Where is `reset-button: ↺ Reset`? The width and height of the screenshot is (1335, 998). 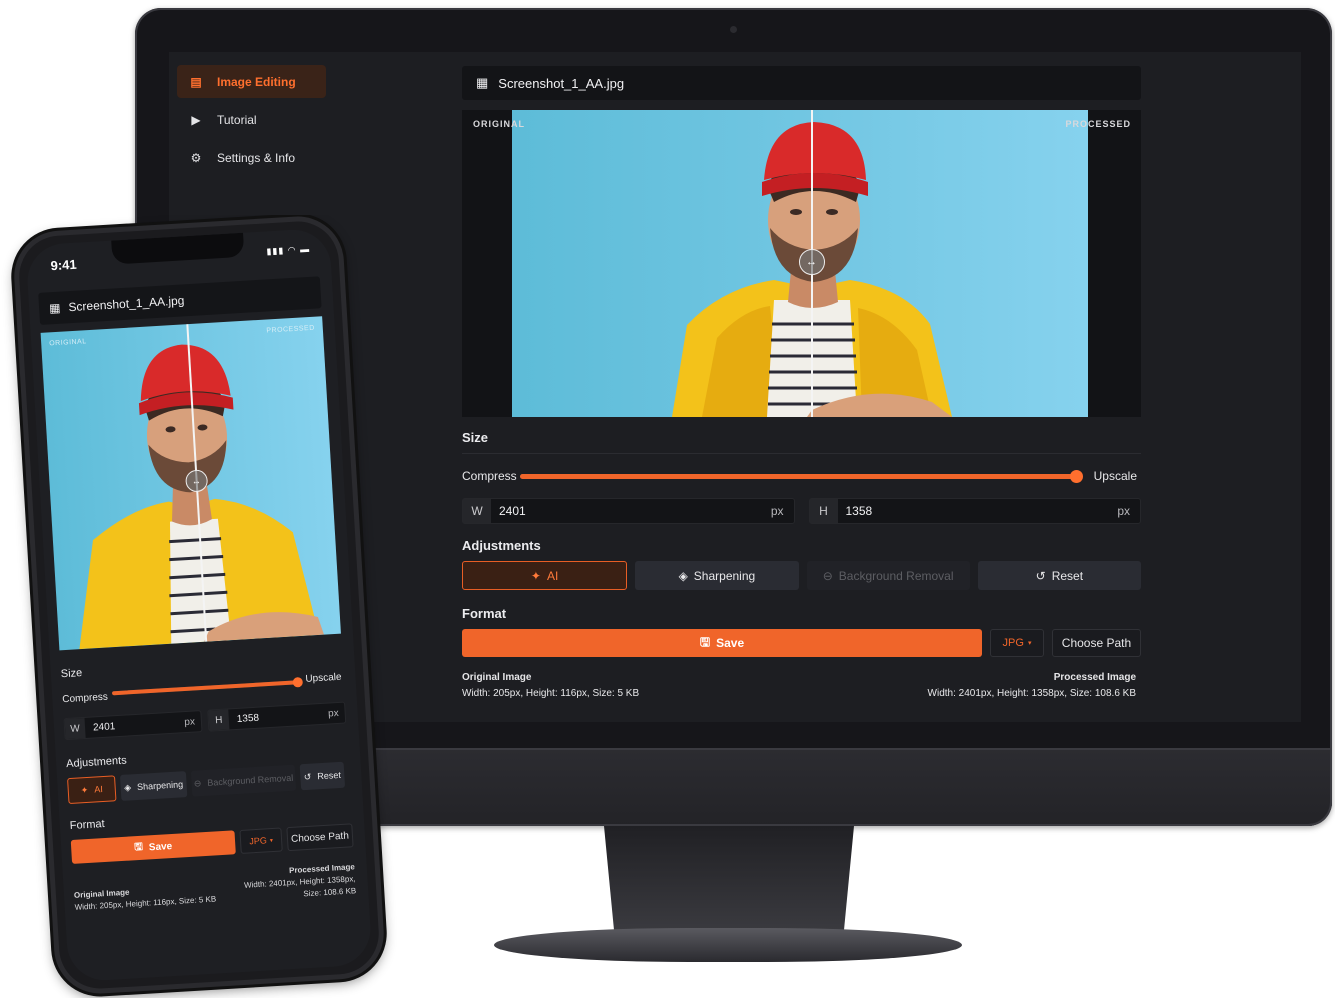 reset-button: ↺ Reset is located at coordinates (1059, 575).